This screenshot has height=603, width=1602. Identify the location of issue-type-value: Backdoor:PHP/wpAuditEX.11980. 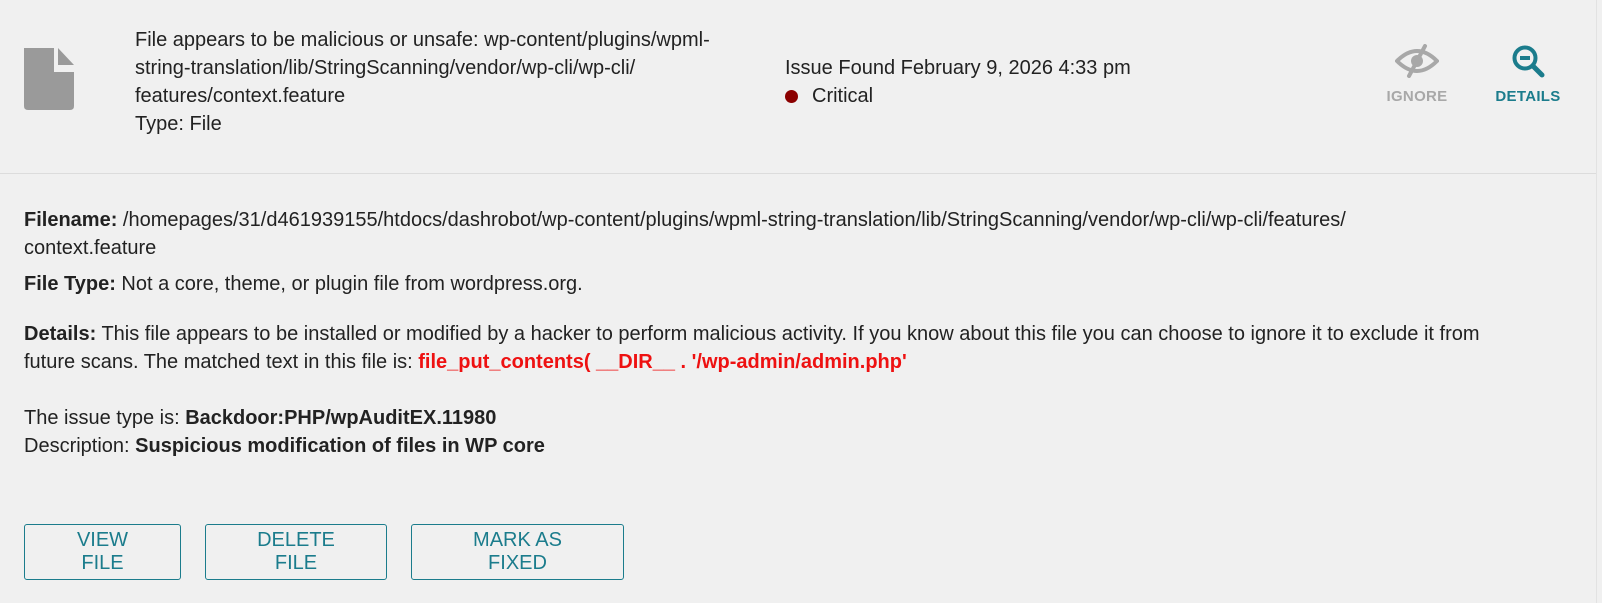
(341, 418).